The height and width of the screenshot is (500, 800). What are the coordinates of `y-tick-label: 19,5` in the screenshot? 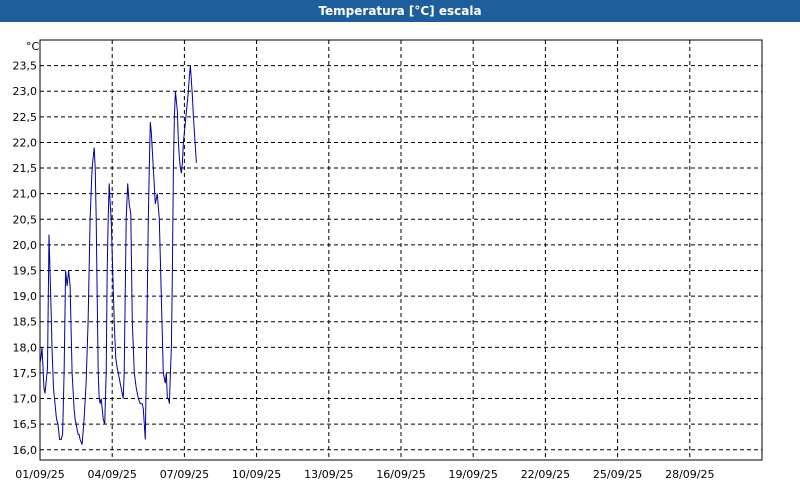 It's located at (25, 270).